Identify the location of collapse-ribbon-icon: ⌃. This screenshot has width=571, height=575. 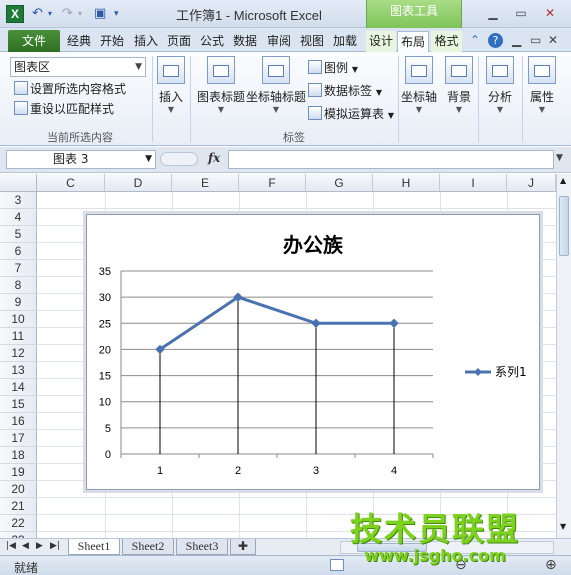
(475, 40).